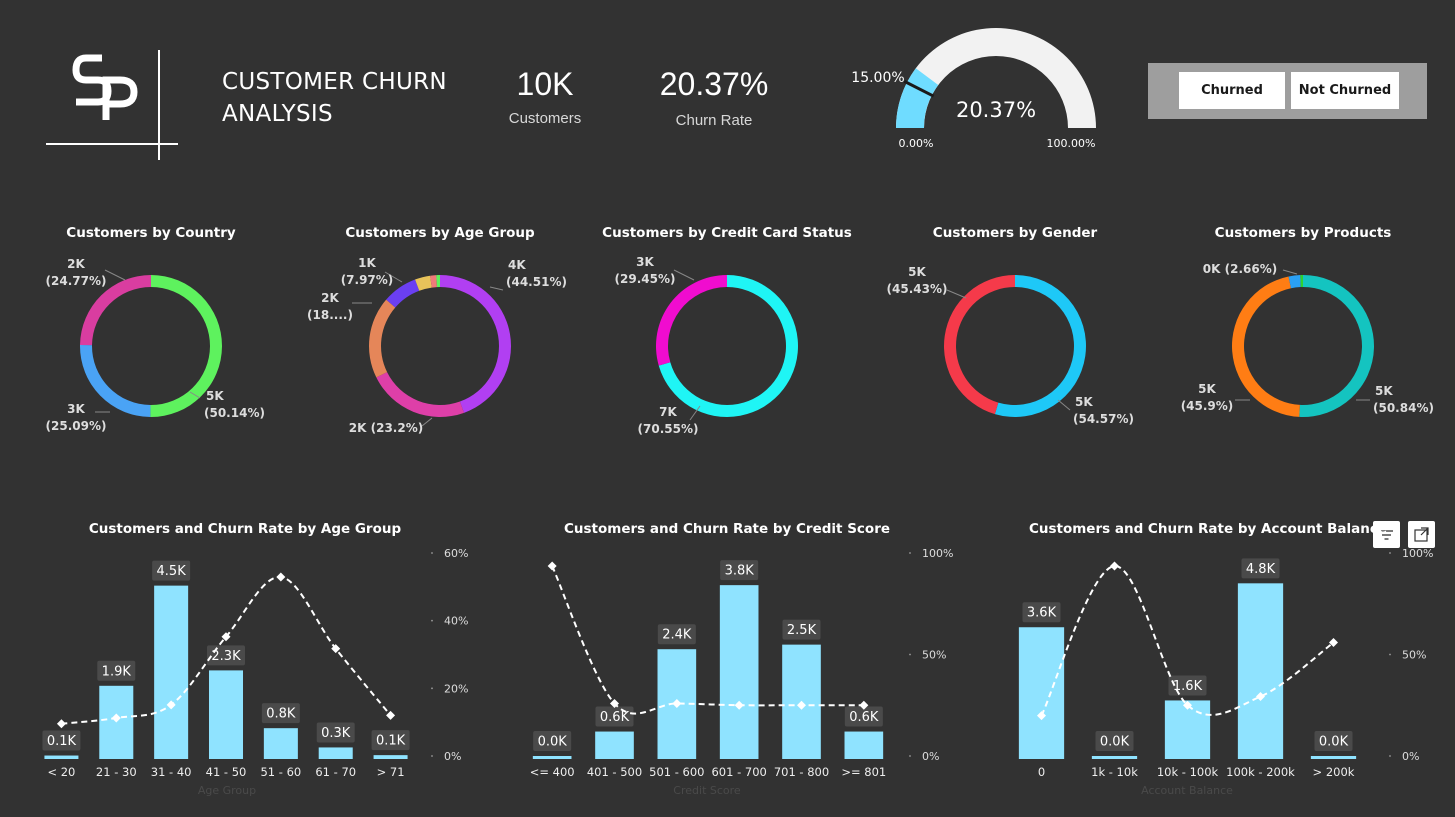 The image size is (1455, 817). I want to click on x-category-label: 41 - 50, so click(226, 772).